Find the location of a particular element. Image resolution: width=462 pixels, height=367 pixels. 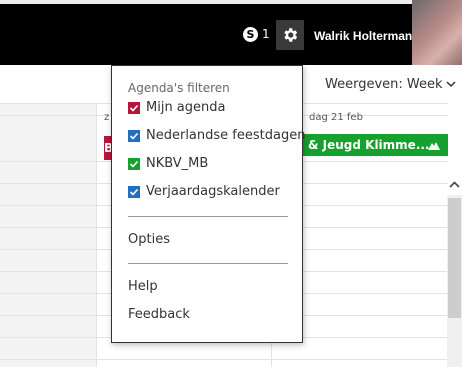

help-menu-item: Help is located at coordinates (143, 286).